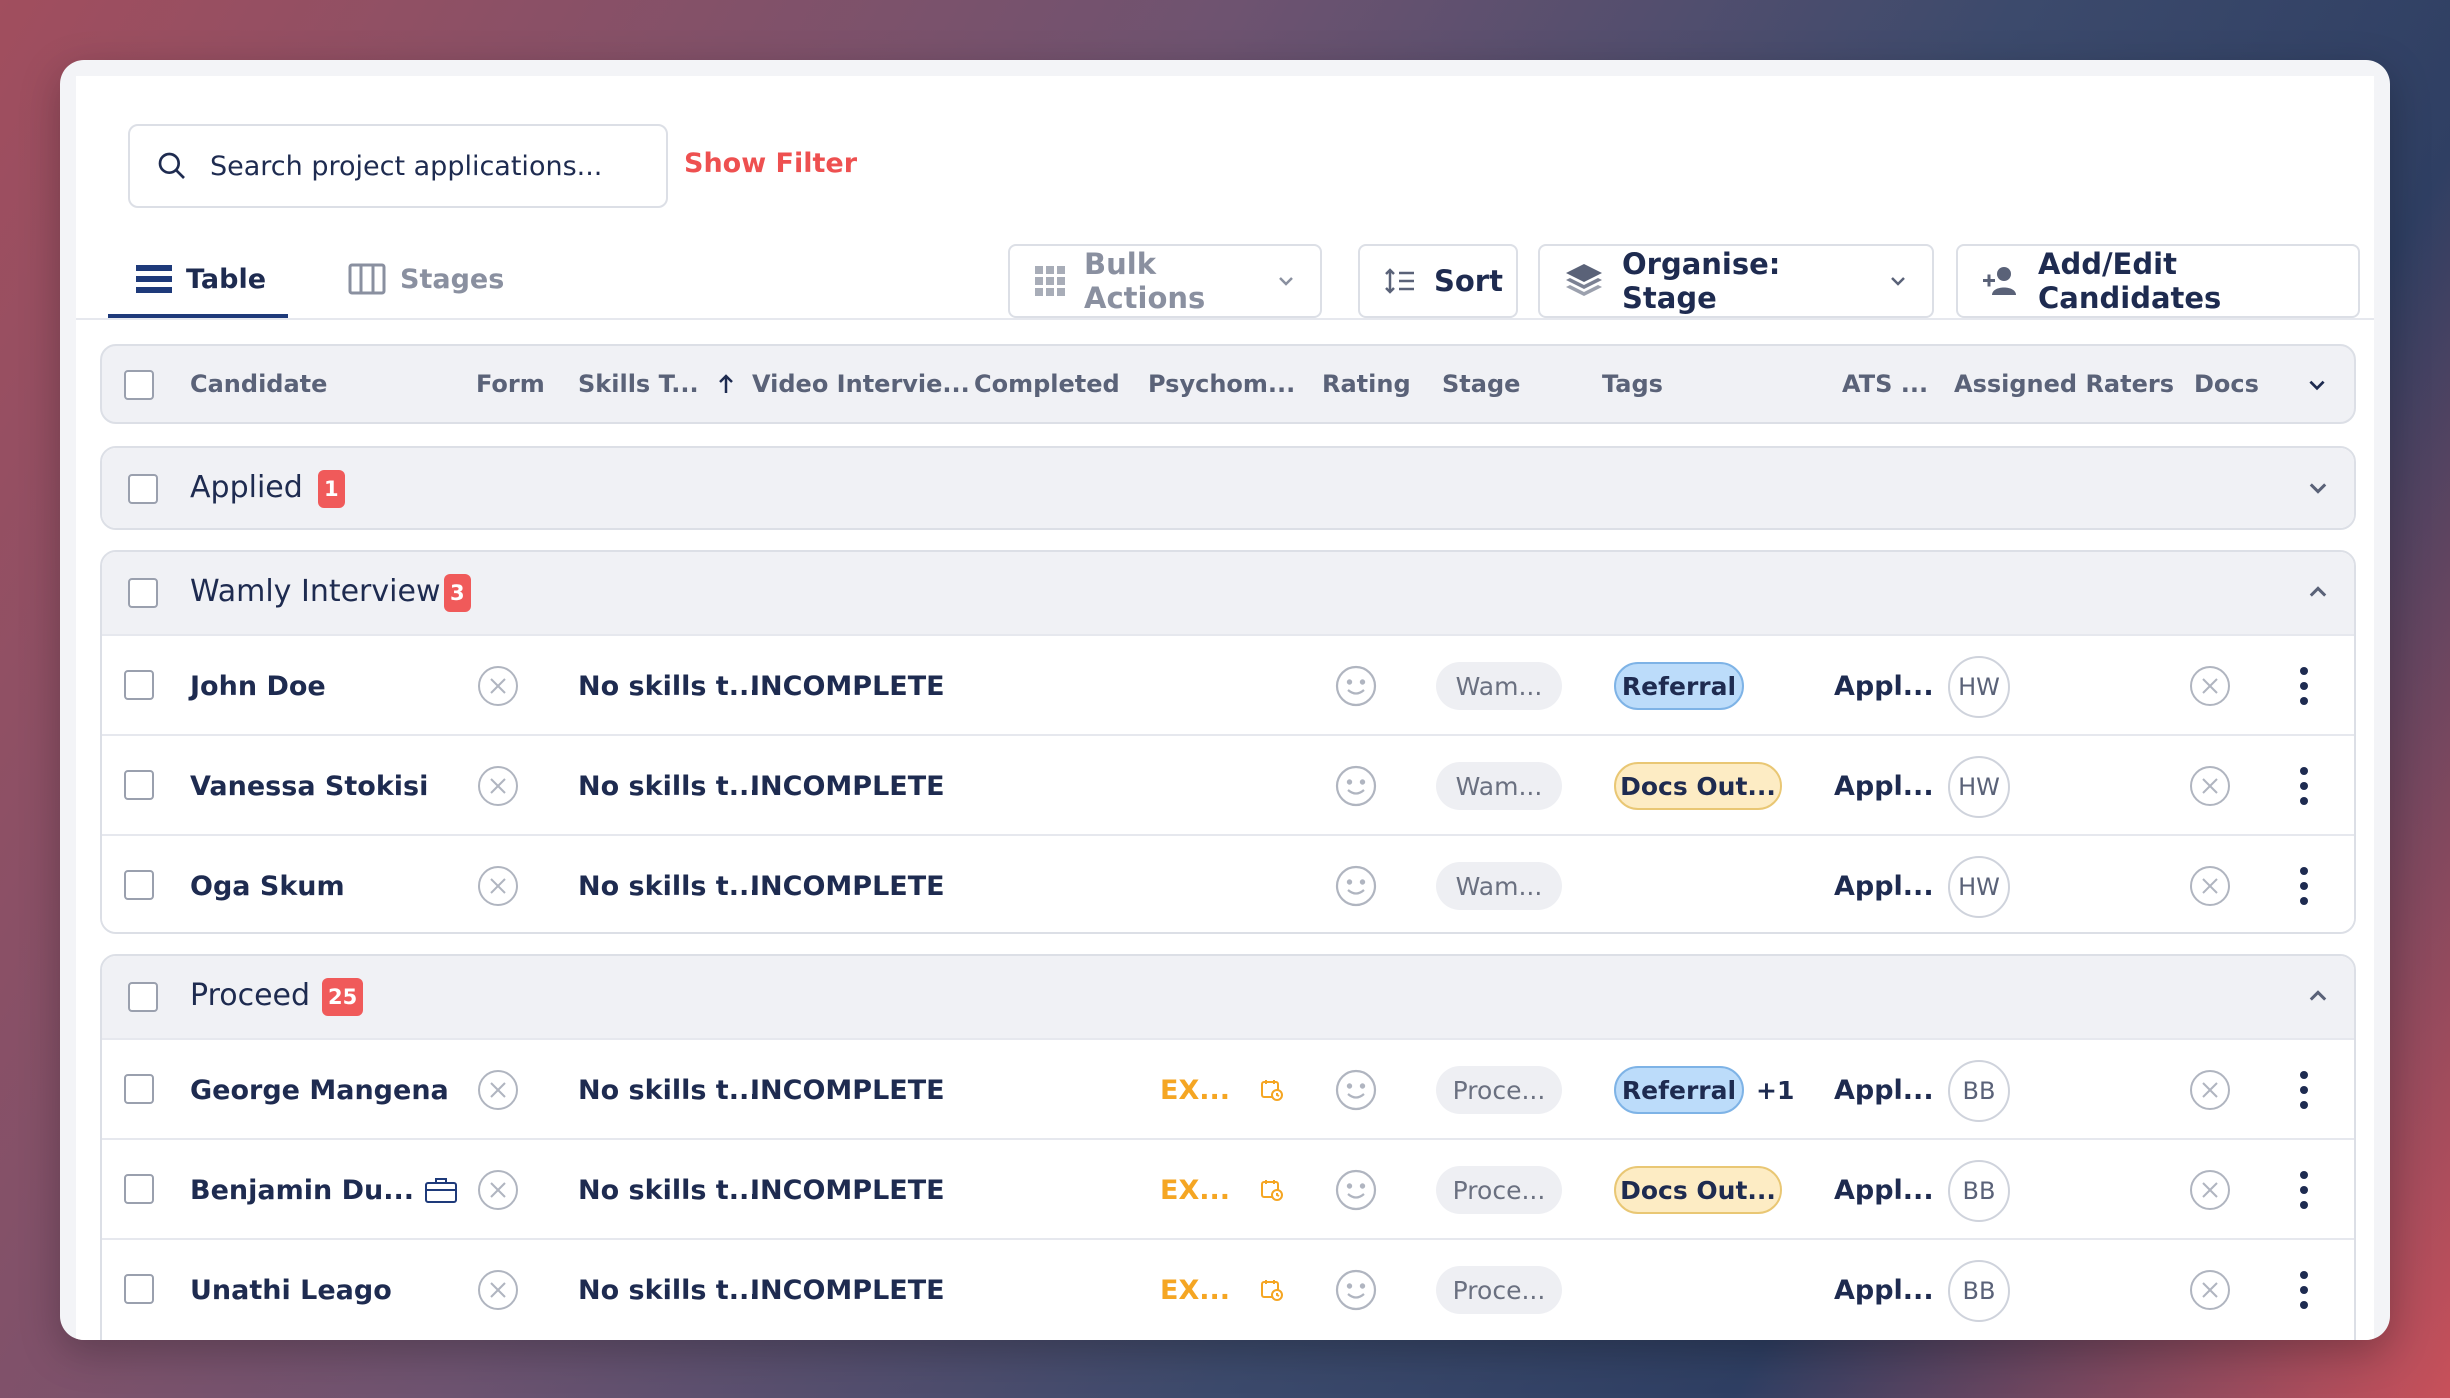 The width and height of the screenshot is (2450, 1398). Describe the element at coordinates (1632, 384) in the screenshot. I see `col-tags: Tags` at that location.